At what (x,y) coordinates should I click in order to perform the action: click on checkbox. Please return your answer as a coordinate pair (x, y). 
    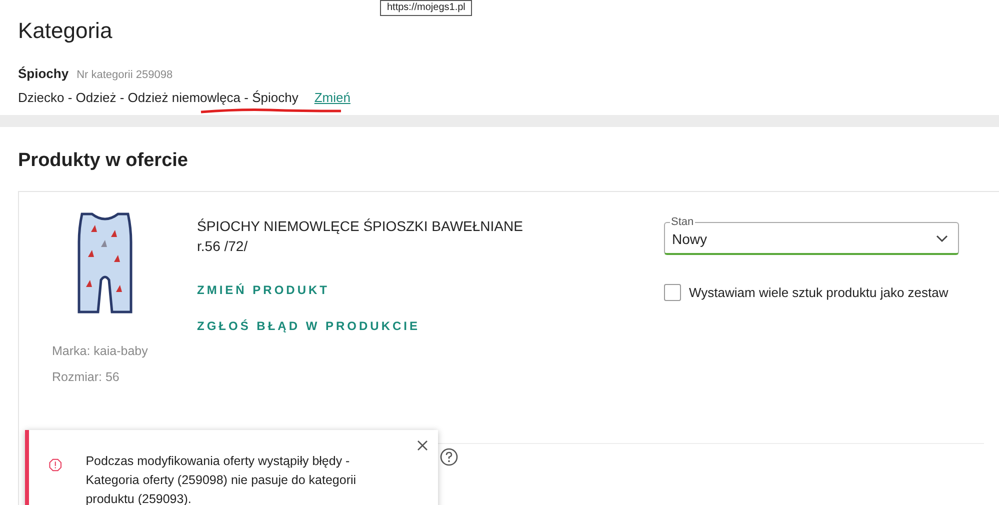
    Looking at the image, I should click on (672, 292).